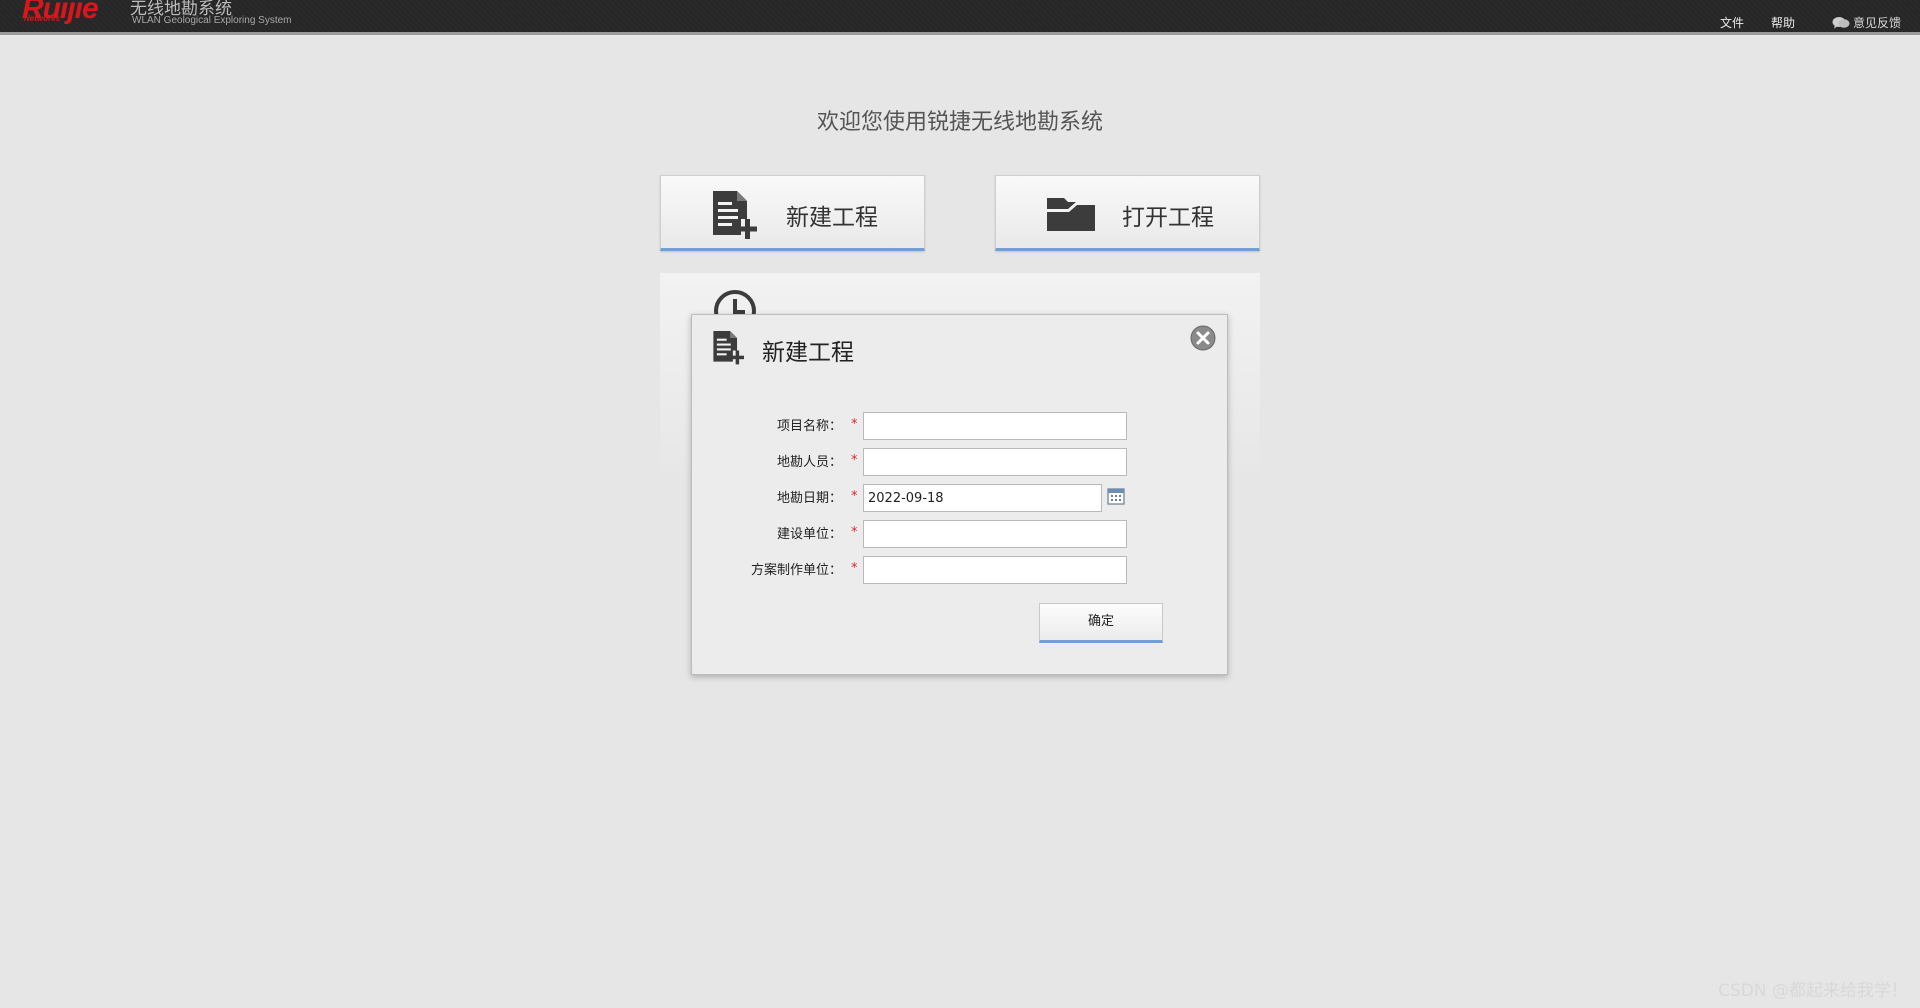 Image resolution: width=1920 pixels, height=1008 pixels. I want to click on menu-help: 帮助, so click(1783, 22).